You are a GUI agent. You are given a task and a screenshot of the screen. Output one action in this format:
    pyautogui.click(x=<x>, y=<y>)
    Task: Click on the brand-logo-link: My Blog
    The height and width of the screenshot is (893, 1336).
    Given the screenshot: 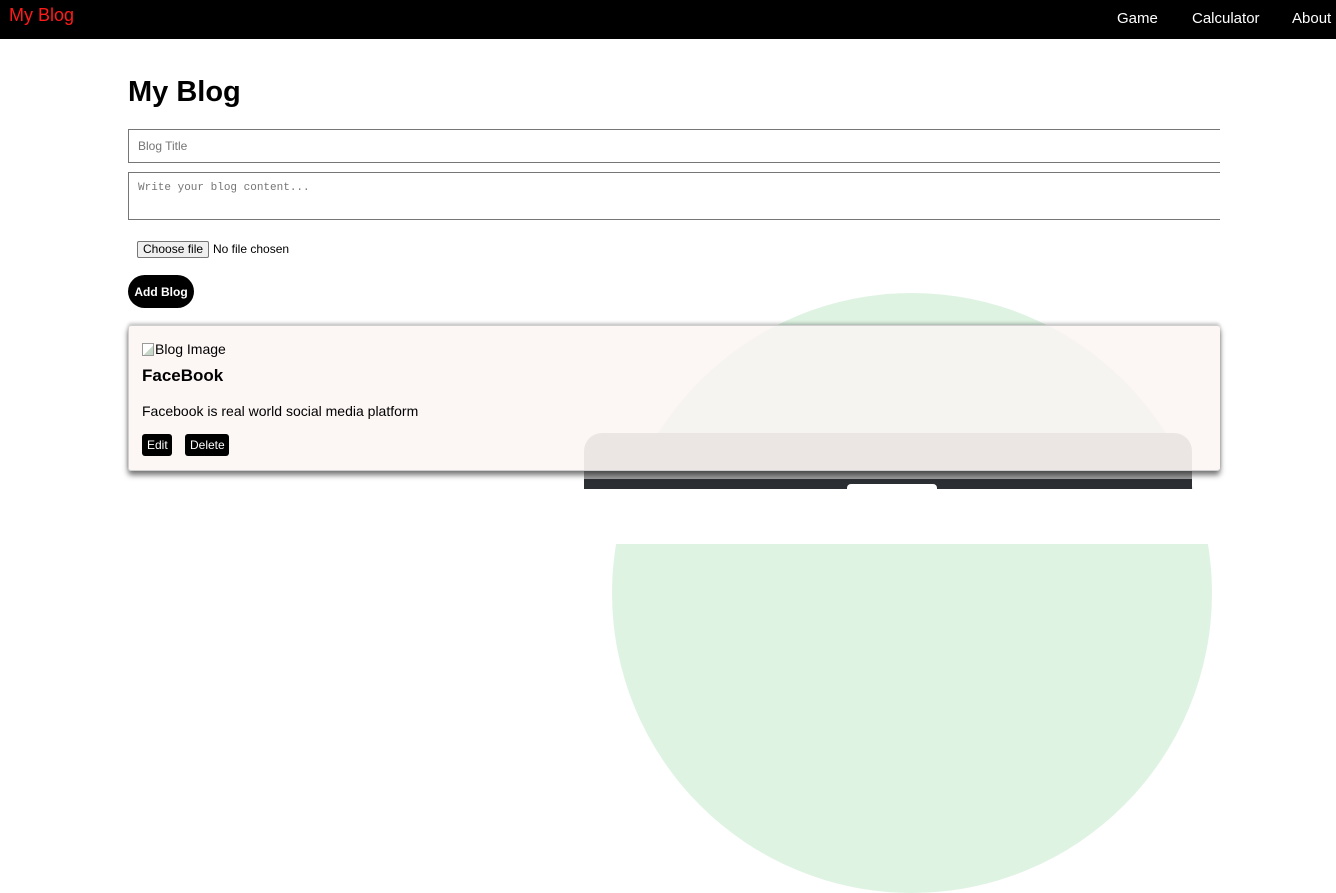 What is the action you would take?
    pyautogui.click(x=41, y=15)
    